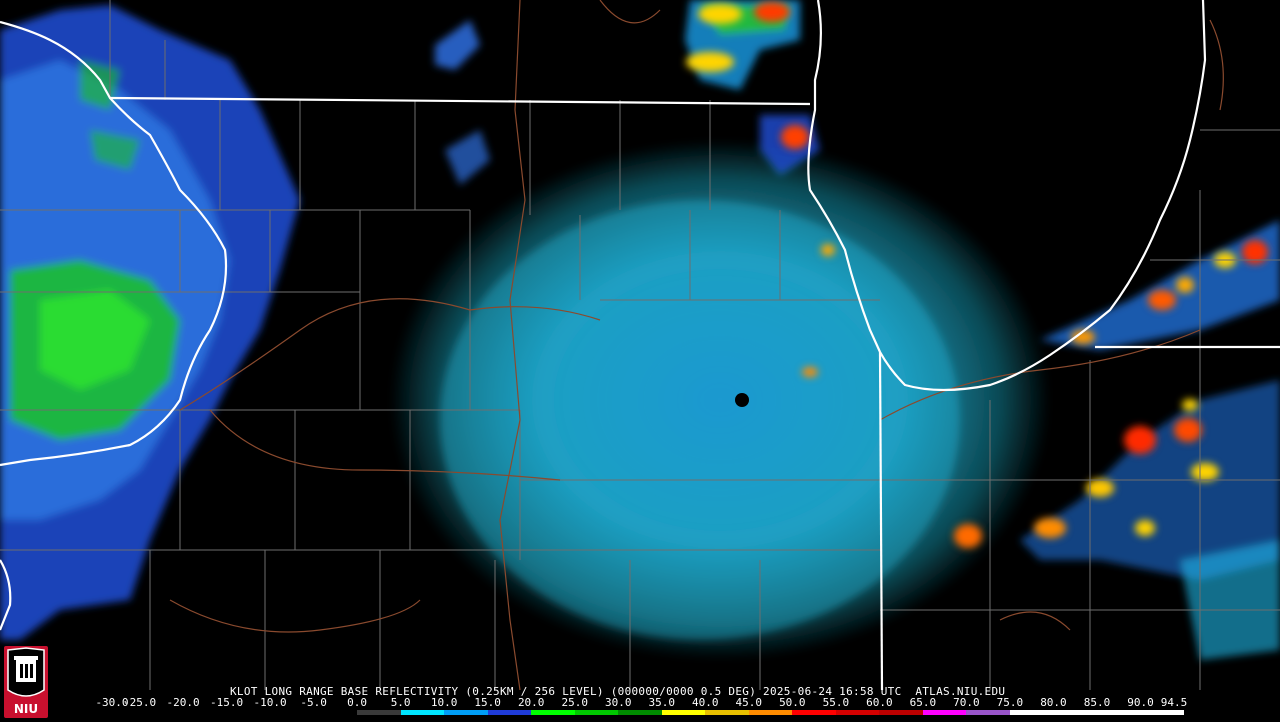  I want to click on colorbar-label: 20.0, so click(531, 702).